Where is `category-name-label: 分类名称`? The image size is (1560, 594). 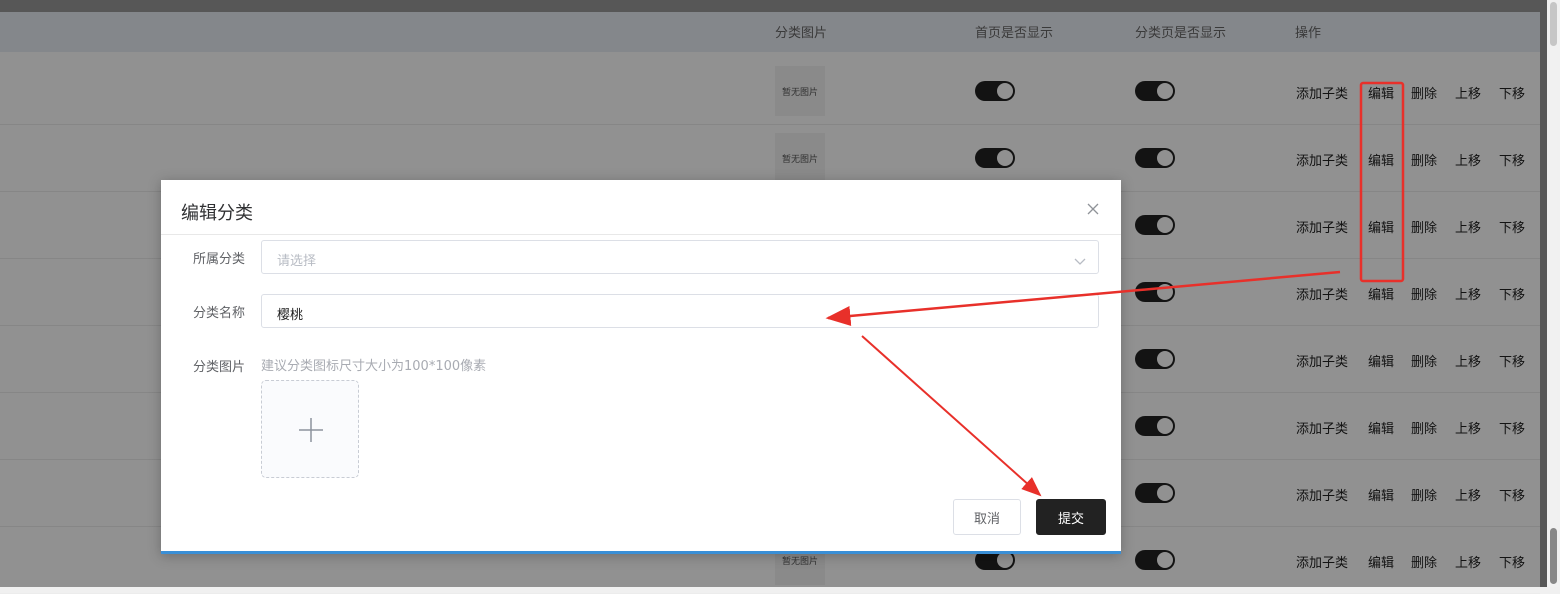
category-name-label: 分类名称 is located at coordinates (219, 313).